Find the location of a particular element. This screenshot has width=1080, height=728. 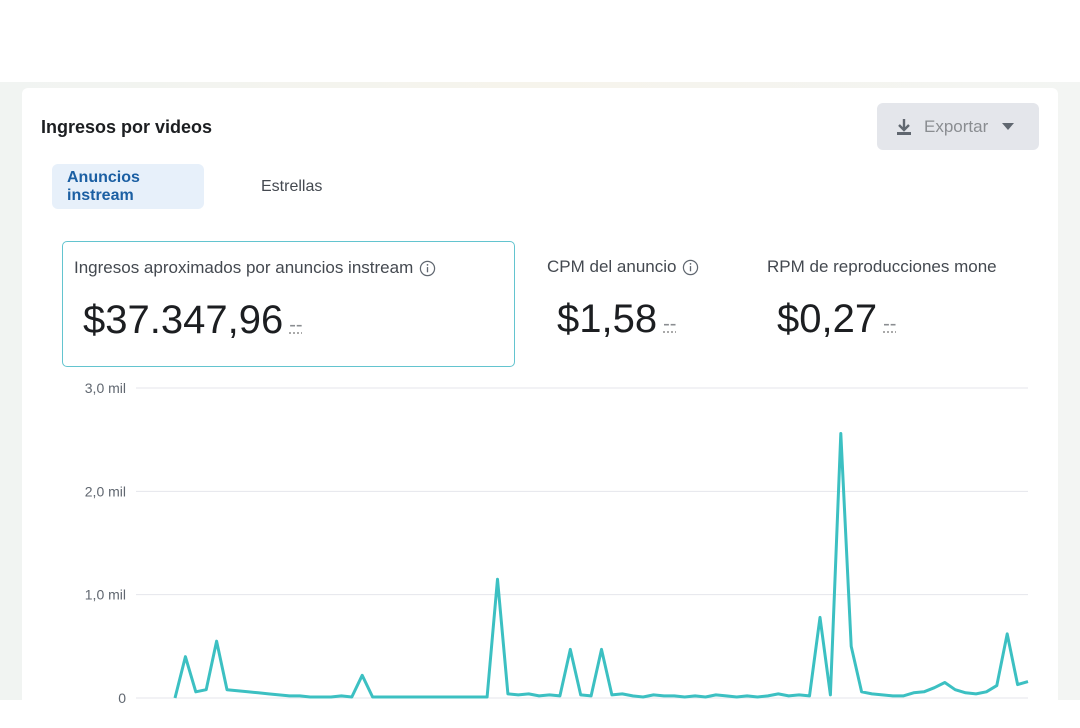

export-button: Exportar is located at coordinates (958, 126).